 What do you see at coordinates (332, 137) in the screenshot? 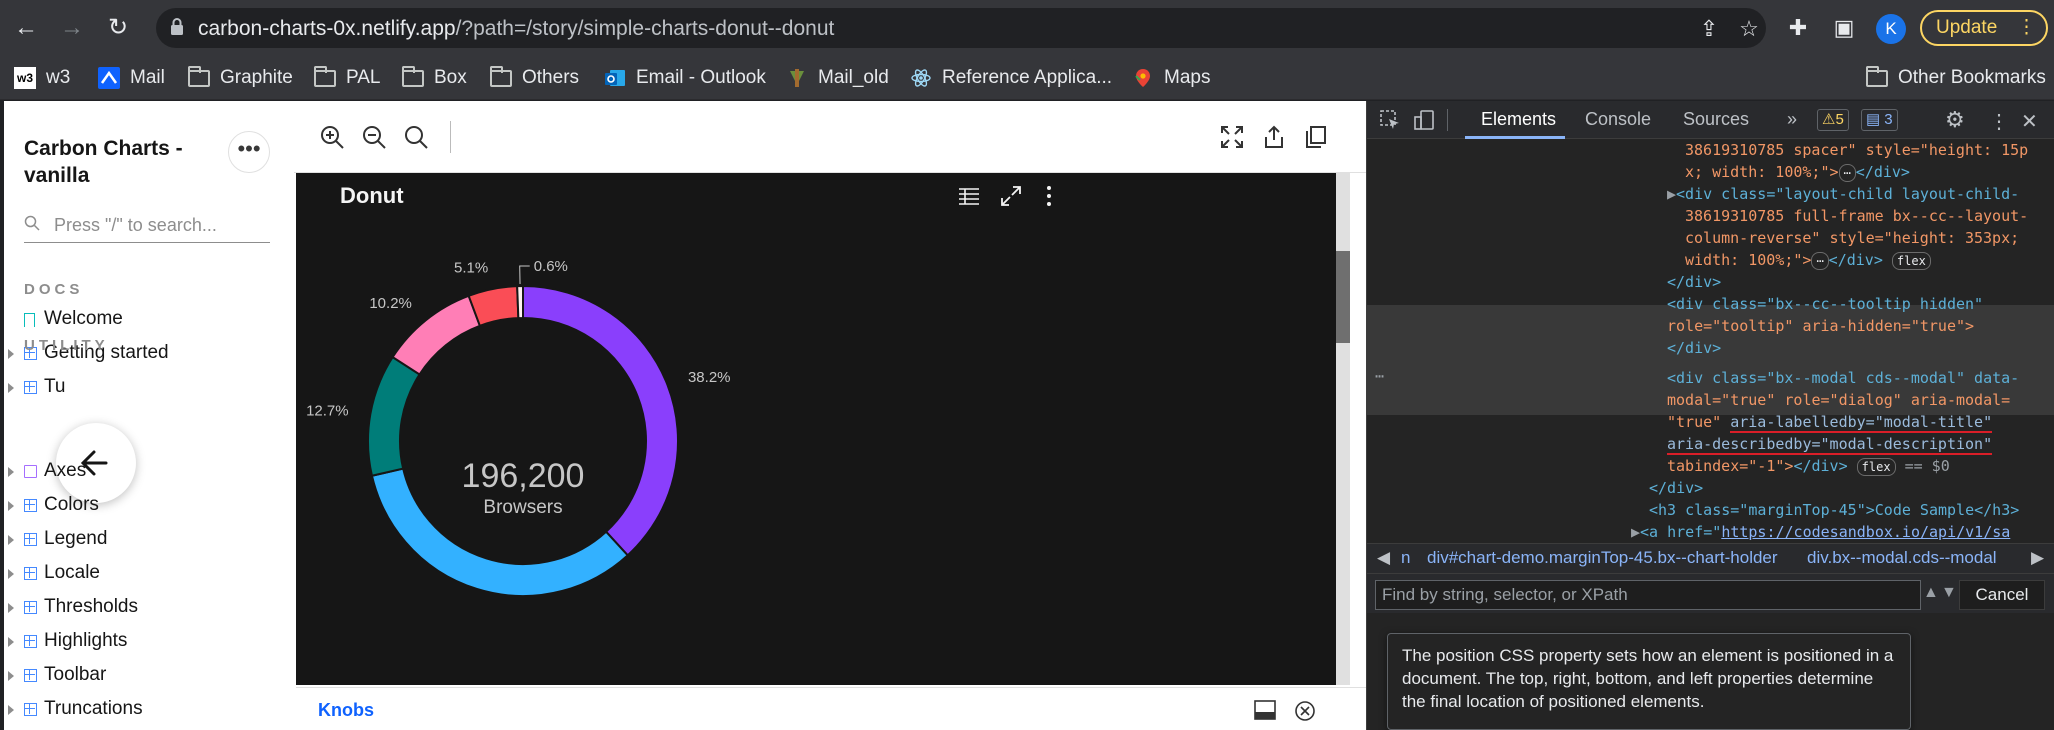
I see `zoom-in-icon` at bounding box center [332, 137].